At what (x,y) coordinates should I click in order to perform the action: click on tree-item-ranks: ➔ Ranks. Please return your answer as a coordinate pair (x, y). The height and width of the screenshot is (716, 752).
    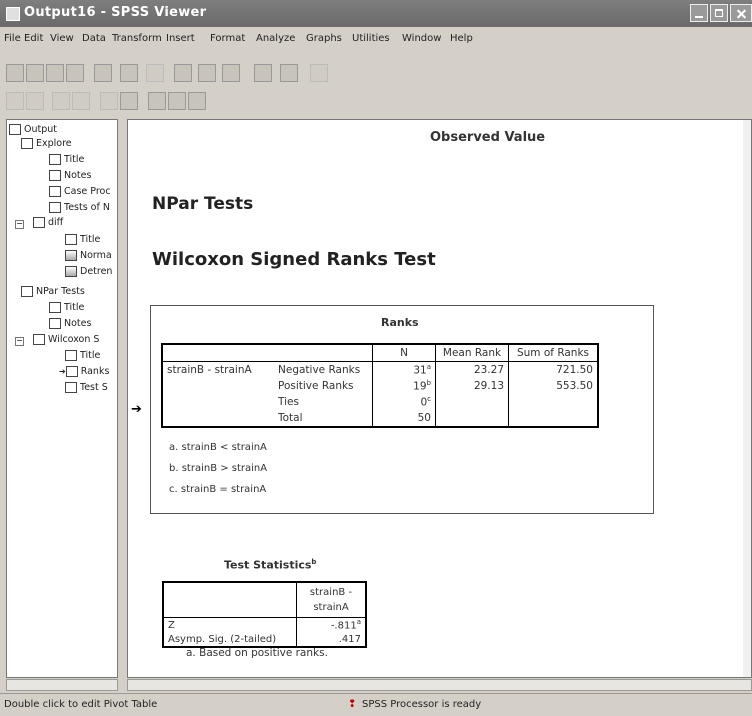
    Looking at the image, I should click on (84, 371).